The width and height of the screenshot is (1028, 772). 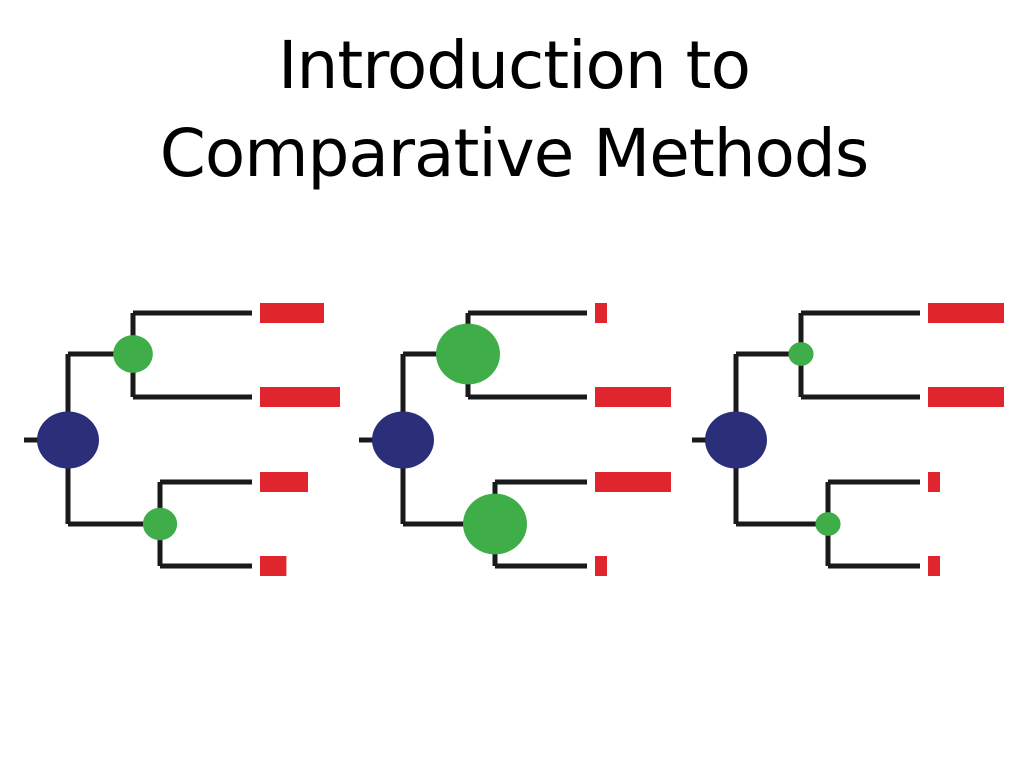 I want to click on tree-2-tip-2-trait-bar, so click(x=633, y=397).